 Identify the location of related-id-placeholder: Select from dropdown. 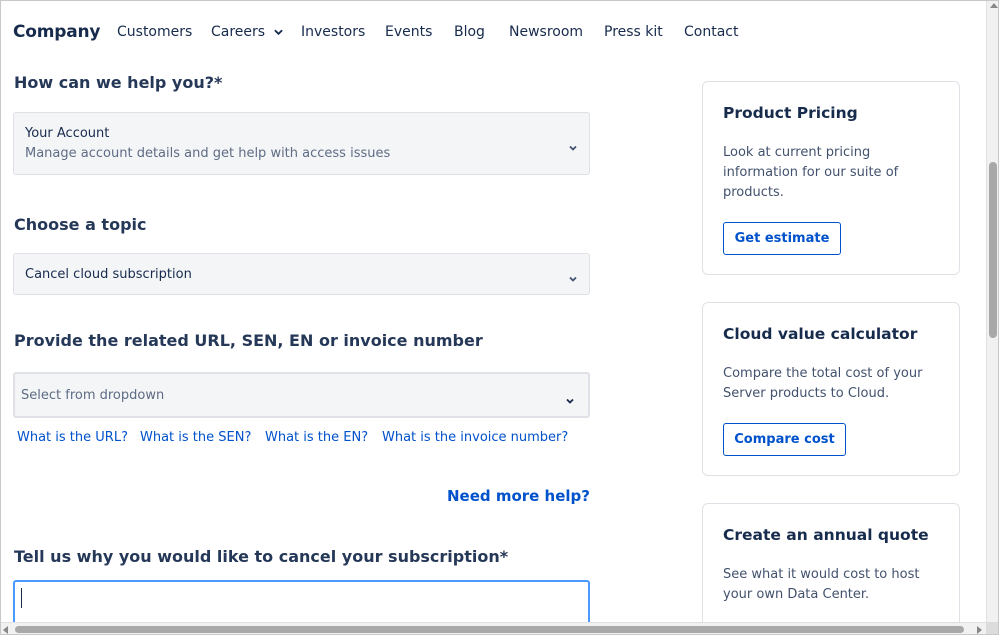
(93, 395).